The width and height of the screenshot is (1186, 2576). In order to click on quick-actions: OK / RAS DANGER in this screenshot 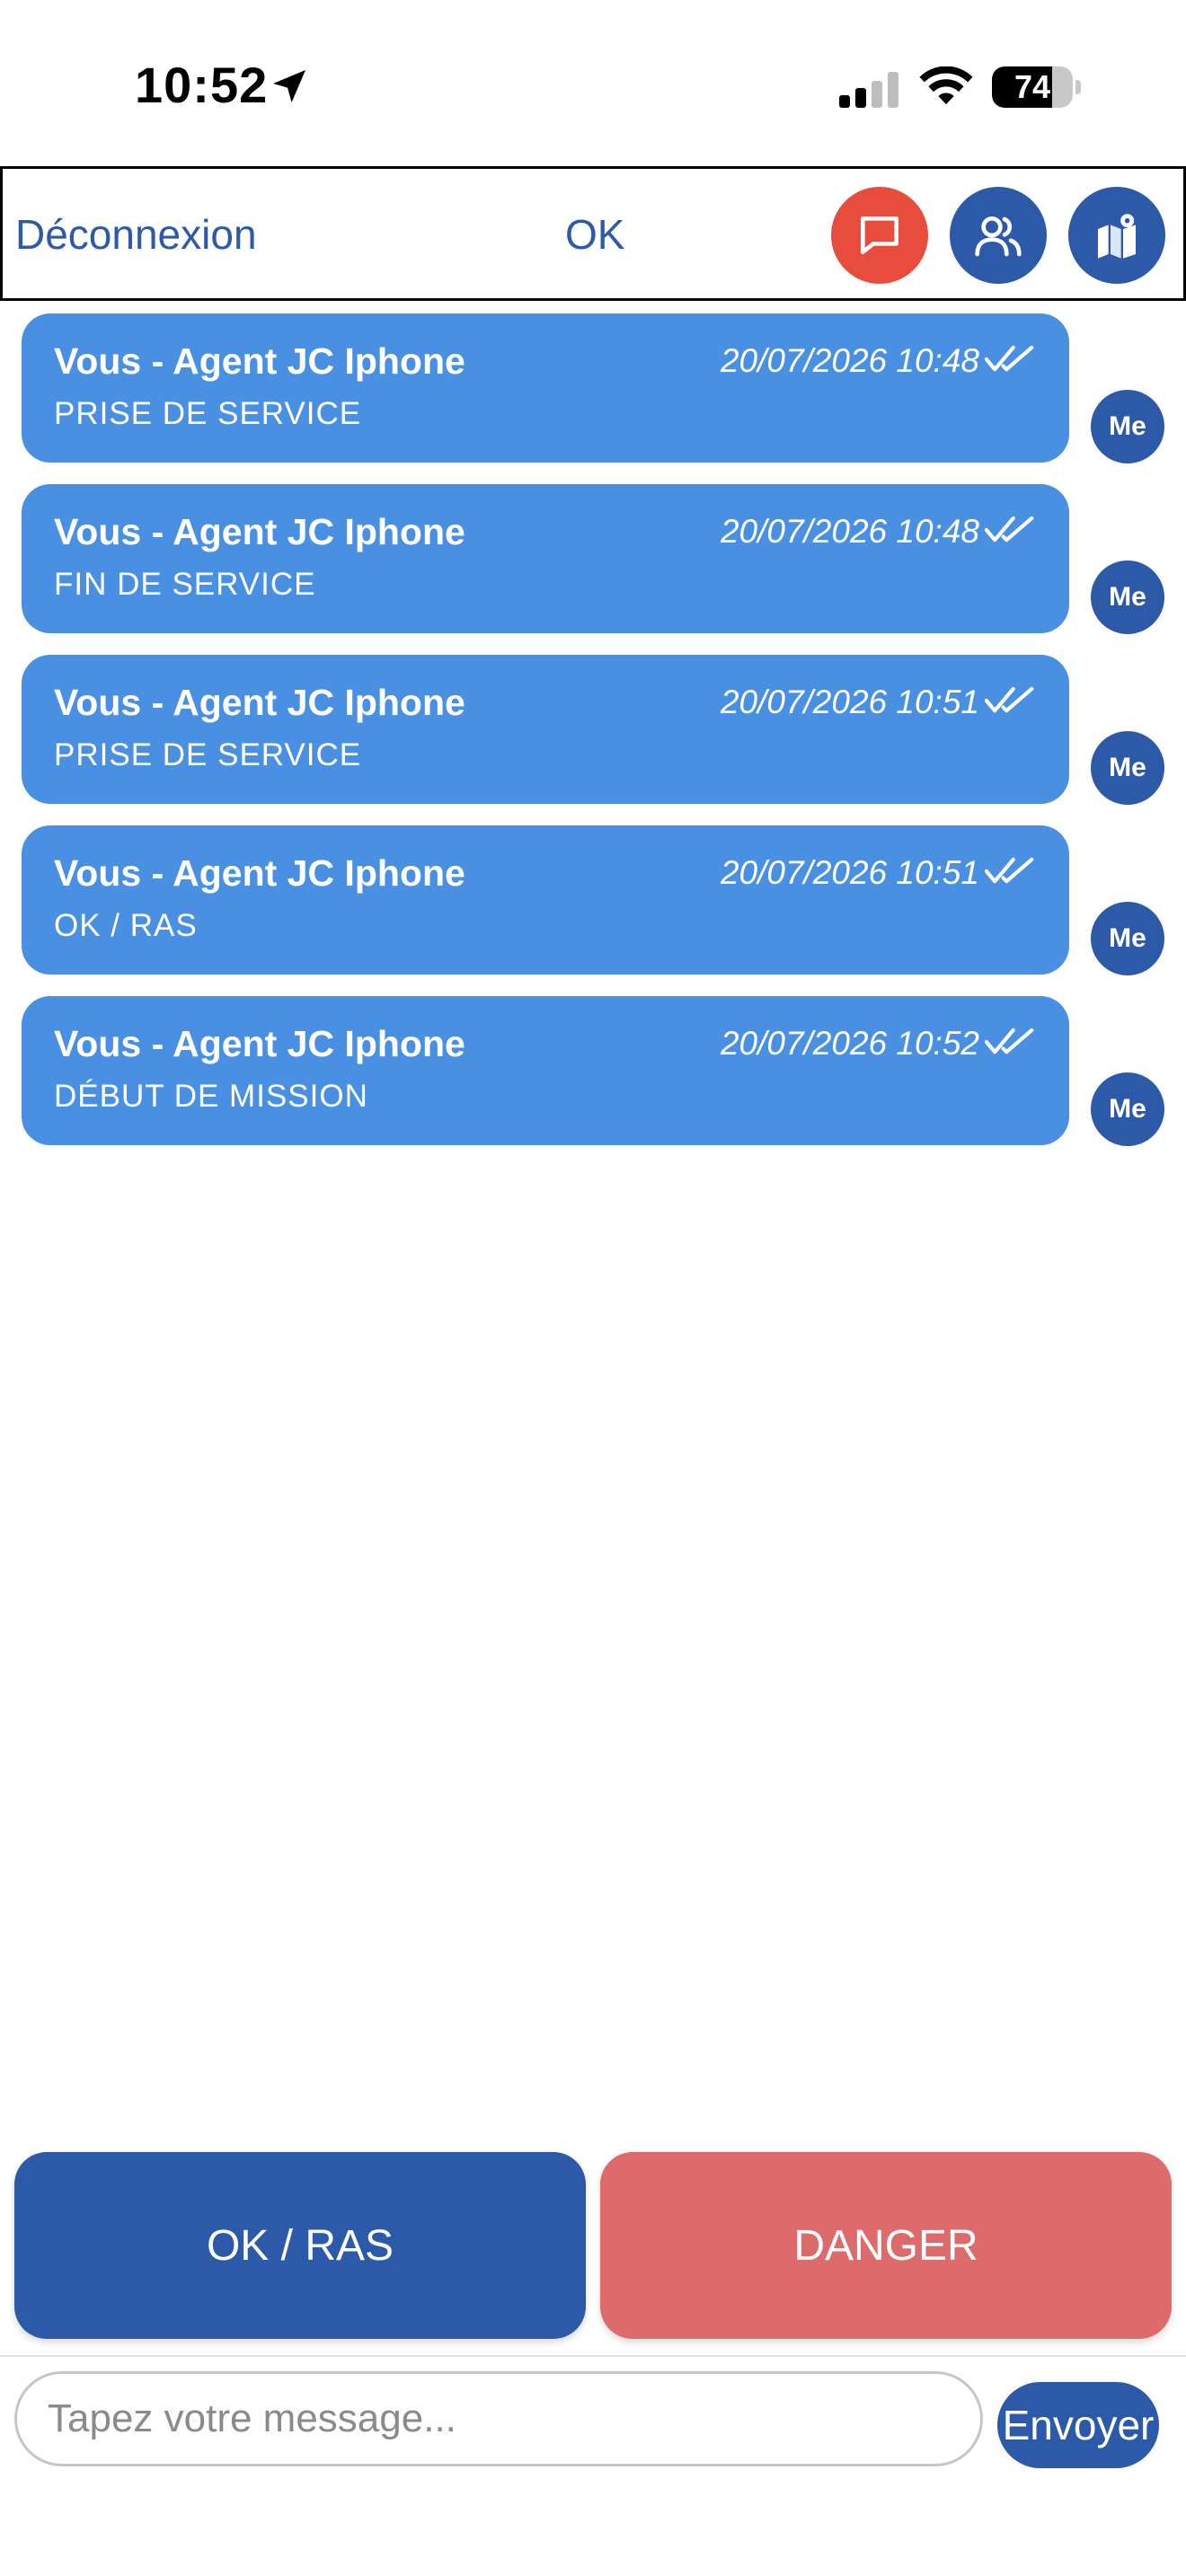, I will do `click(593, 2246)`.